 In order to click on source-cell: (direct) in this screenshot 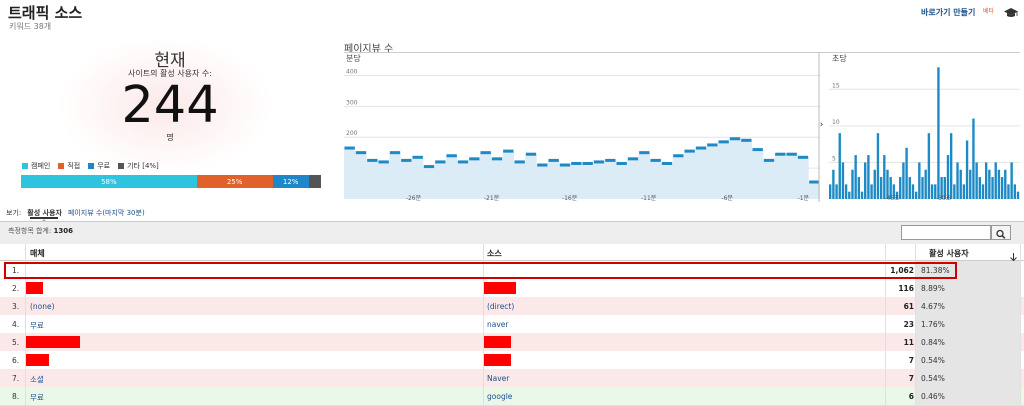, I will do `click(500, 306)`.